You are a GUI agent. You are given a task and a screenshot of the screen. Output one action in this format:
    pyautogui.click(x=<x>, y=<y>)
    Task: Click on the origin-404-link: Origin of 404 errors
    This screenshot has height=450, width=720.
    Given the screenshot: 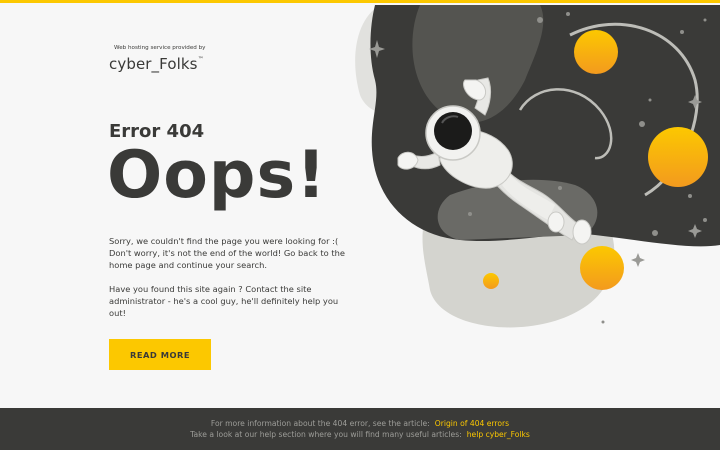 What is the action you would take?
    pyautogui.click(x=472, y=423)
    